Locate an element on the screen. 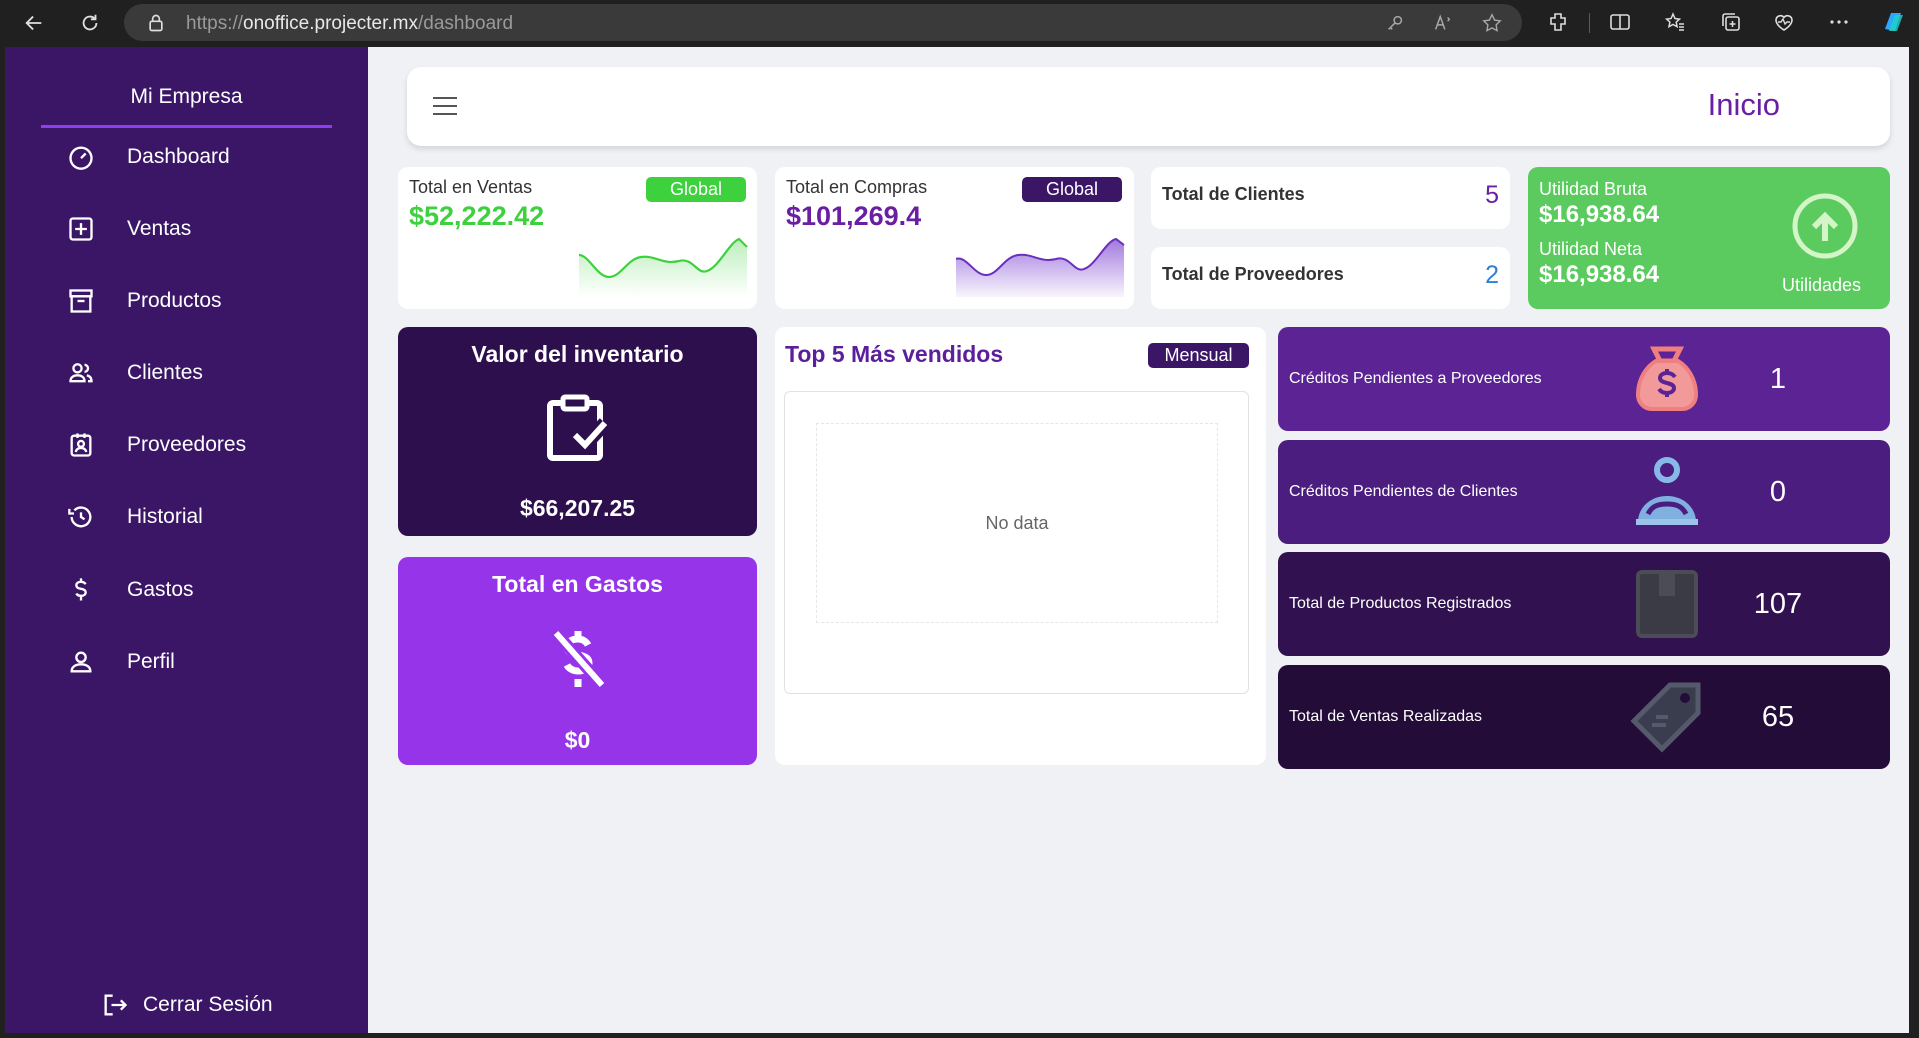  ventas-sparkline is located at coordinates (663, 267).